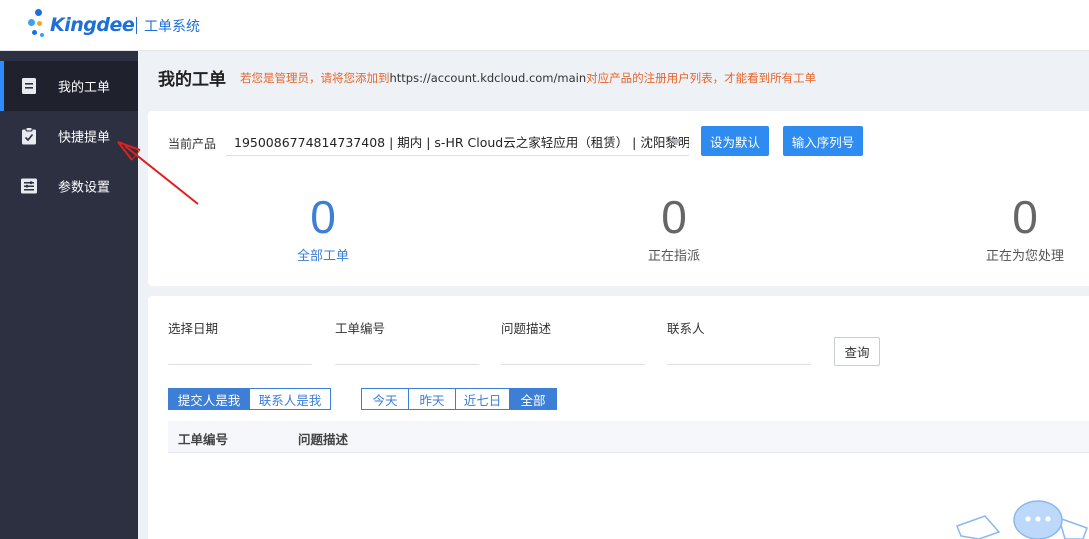 The width and height of the screenshot is (1089, 539). I want to click on system-name: 工单系统, so click(172, 27).